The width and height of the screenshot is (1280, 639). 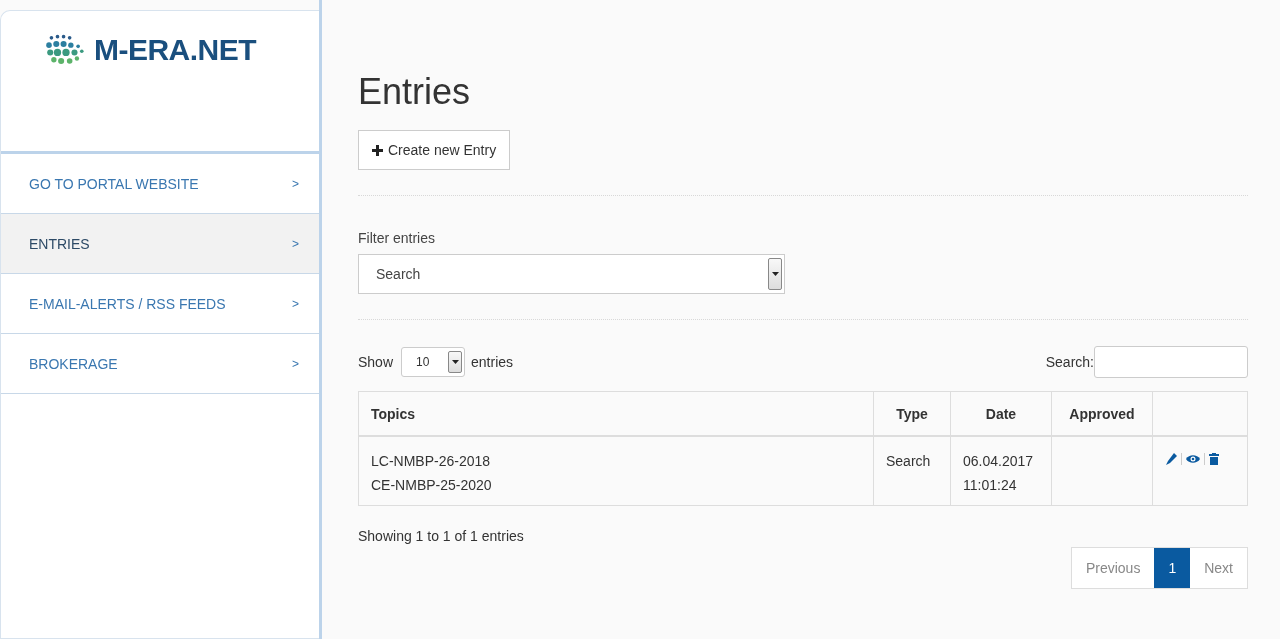 What do you see at coordinates (912, 413) in the screenshot?
I see `column-header: Type` at bounding box center [912, 413].